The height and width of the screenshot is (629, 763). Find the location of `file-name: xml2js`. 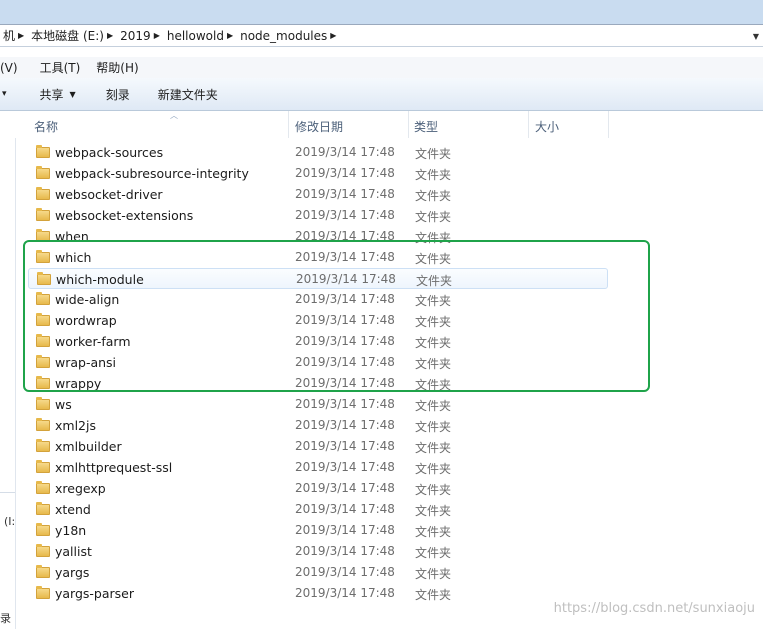

file-name: xml2js is located at coordinates (75, 425).